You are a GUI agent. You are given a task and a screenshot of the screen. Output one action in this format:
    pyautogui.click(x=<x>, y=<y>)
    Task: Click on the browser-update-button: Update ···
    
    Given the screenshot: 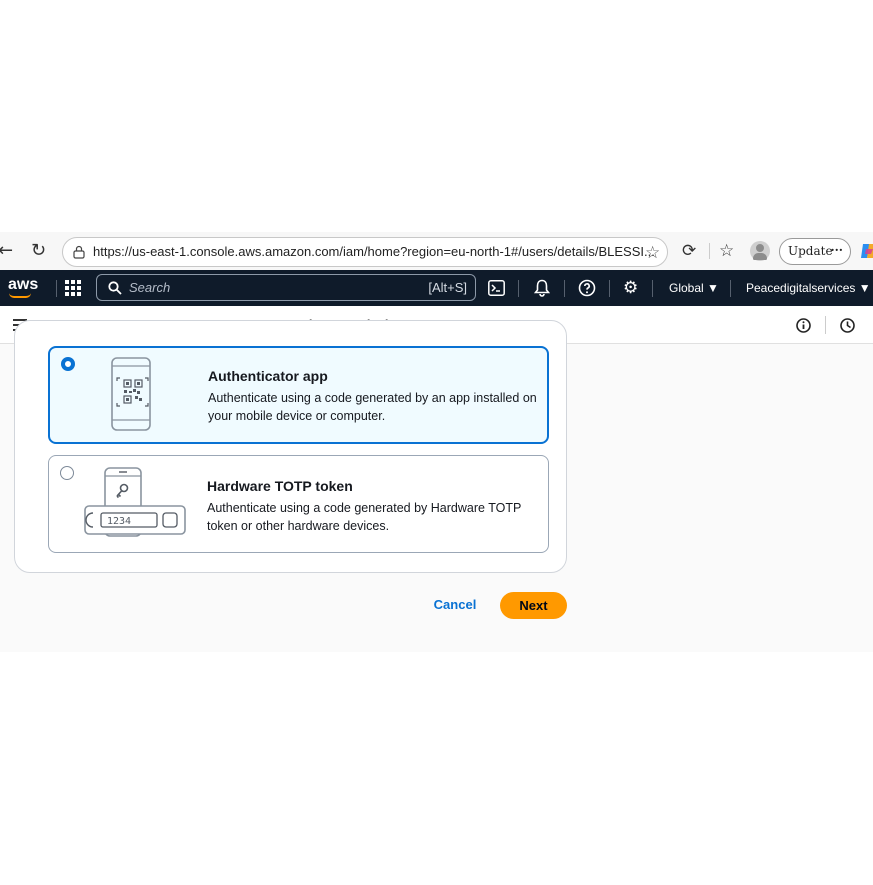 What is the action you would take?
    pyautogui.click(x=815, y=251)
    